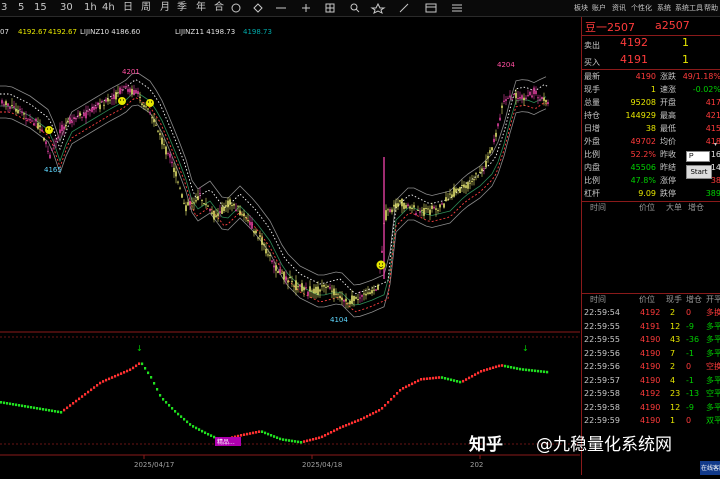  Describe the element at coordinates (40, 8) in the screenshot. I see `period-15: 15` at that location.